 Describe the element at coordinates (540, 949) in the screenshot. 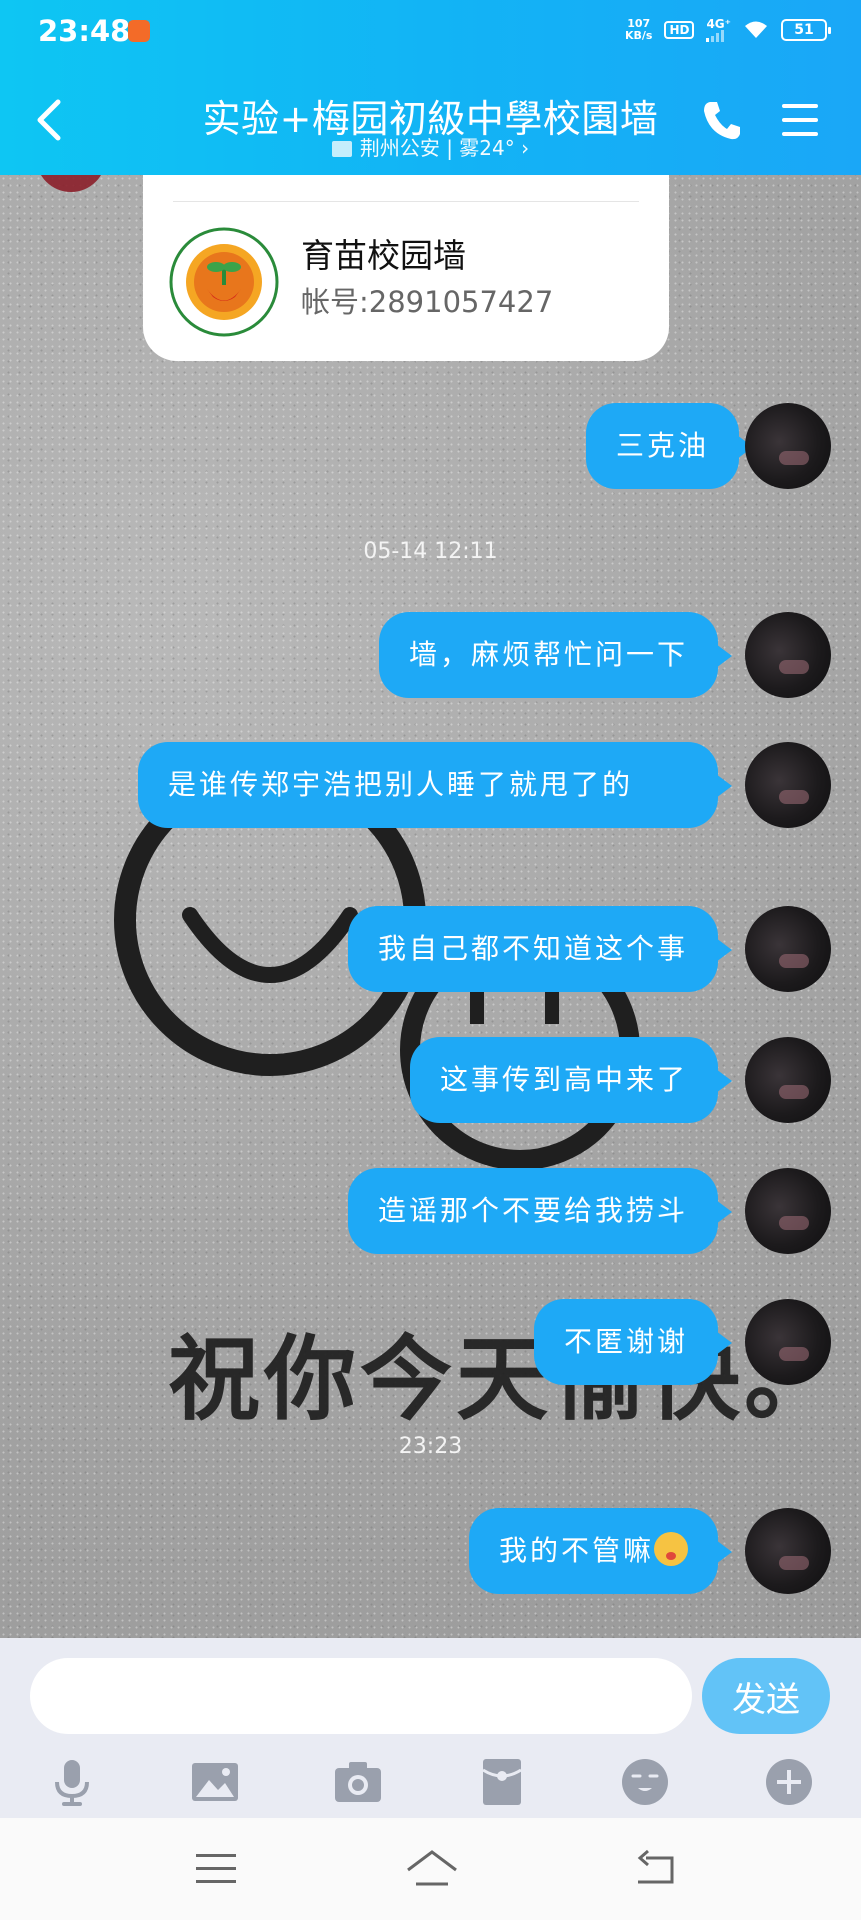

I see `message-bubble: 我自己都不知道这个事` at that location.